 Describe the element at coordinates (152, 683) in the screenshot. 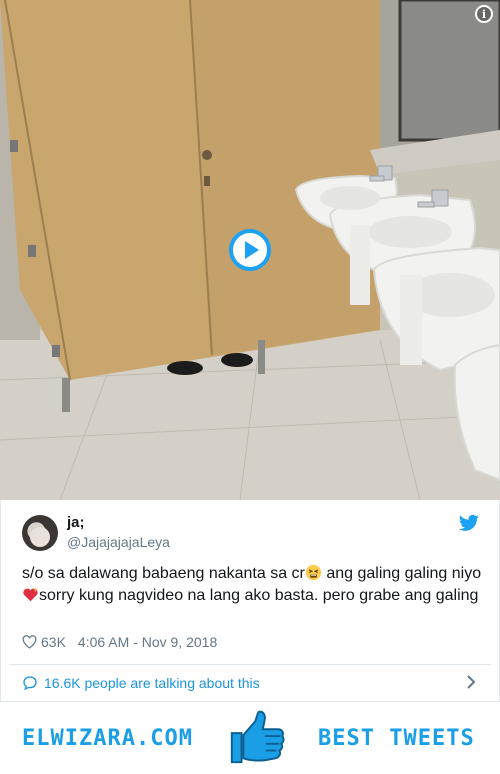

I see `talking-about-text: 16.6K people are talking about this` at that location.